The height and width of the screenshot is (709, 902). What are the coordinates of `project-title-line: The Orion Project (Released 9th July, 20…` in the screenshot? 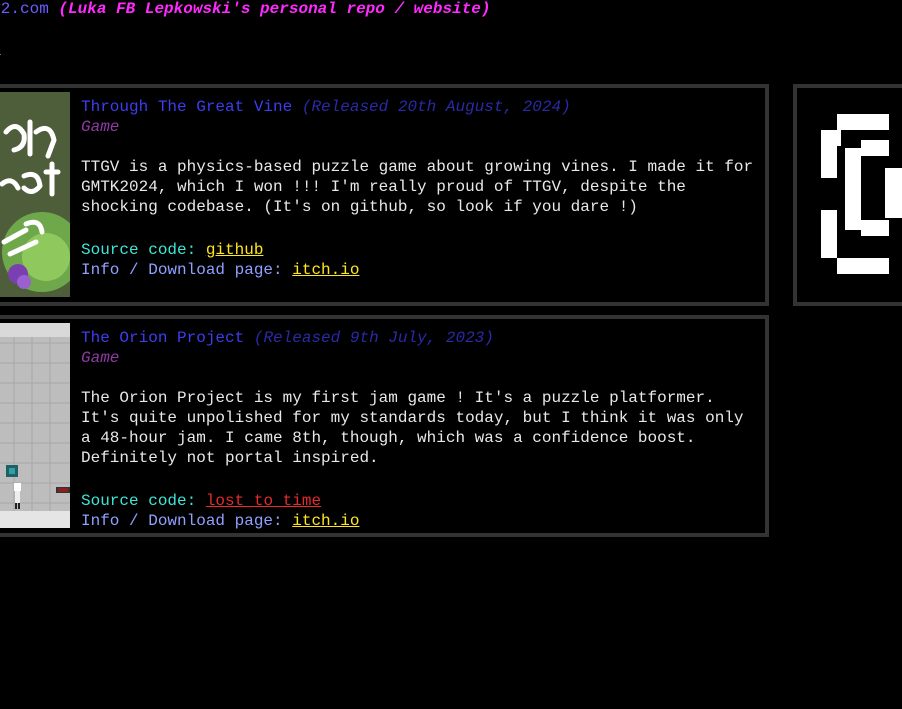 It's located at (421, 338).